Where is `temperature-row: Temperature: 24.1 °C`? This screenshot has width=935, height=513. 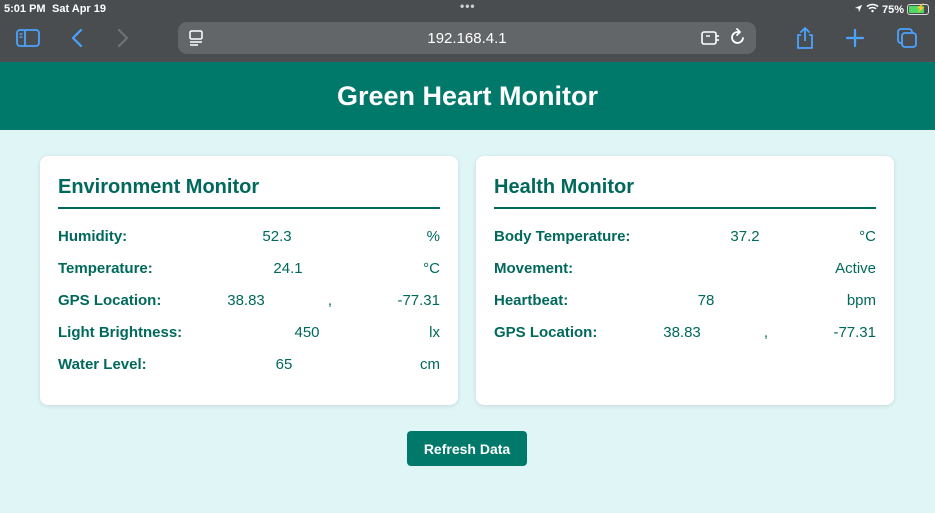 temperature-row: Temperature: 24.1 °C is located at coordinates (249, 270).